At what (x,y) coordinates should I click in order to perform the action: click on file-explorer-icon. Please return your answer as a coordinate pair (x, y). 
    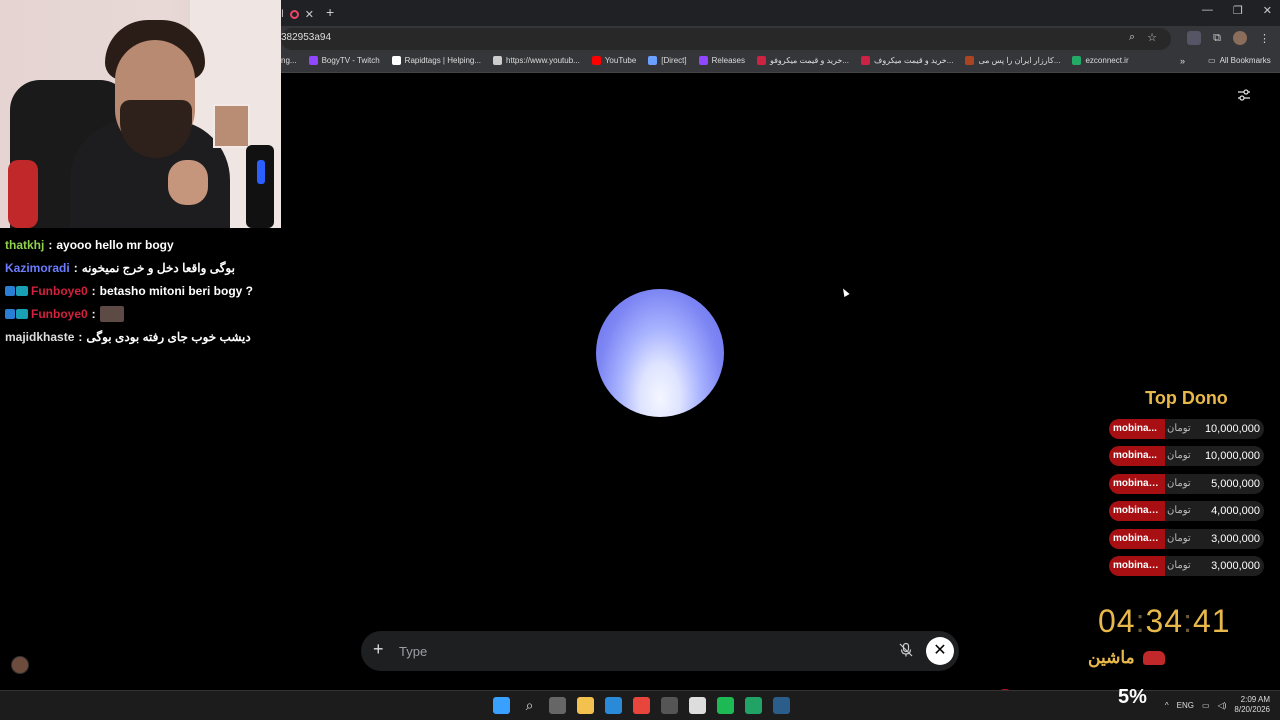
    Looking at the image, I should click on (585, 705).